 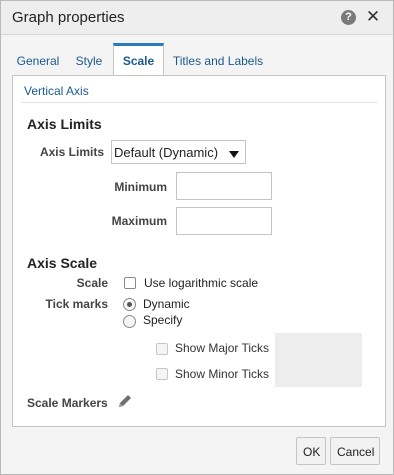 What do you see at coordinates (92, 283) in the screenshot?
I see `scale-label: Scale` at bounding box center [92, 283].